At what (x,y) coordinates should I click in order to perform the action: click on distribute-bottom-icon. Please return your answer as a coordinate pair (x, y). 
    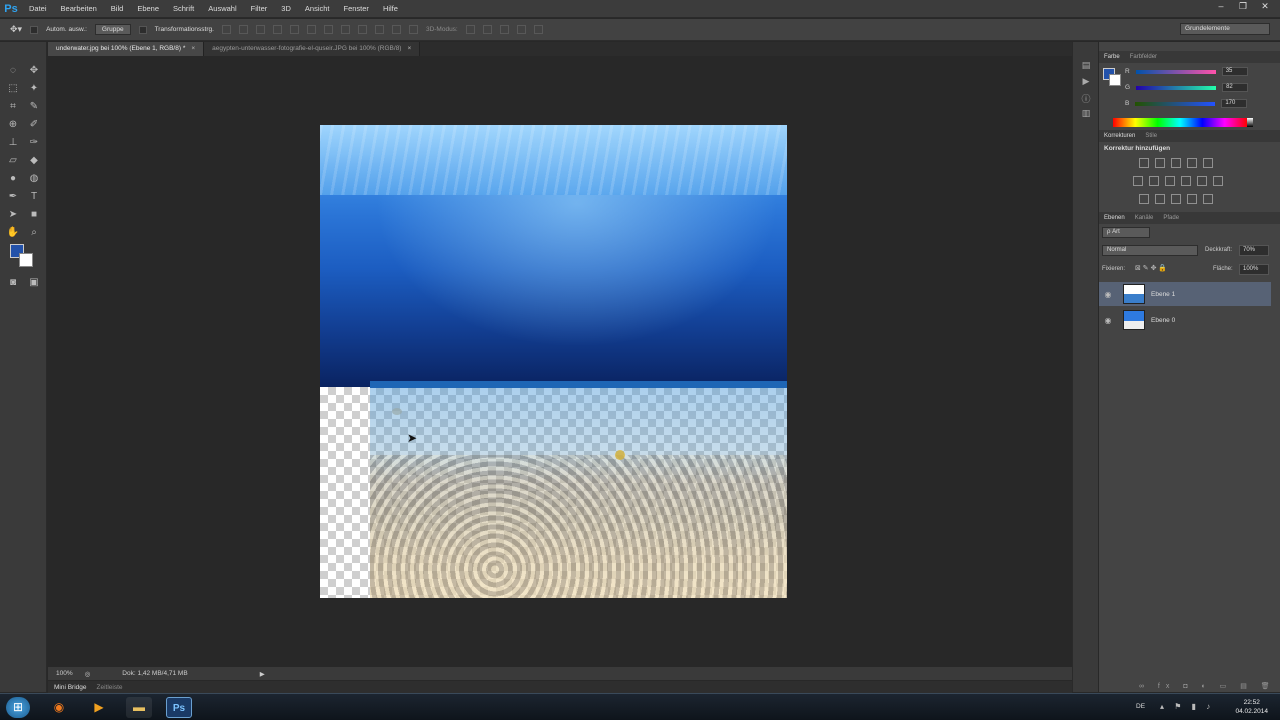
    Looking at the image, I should click on (362, 29).